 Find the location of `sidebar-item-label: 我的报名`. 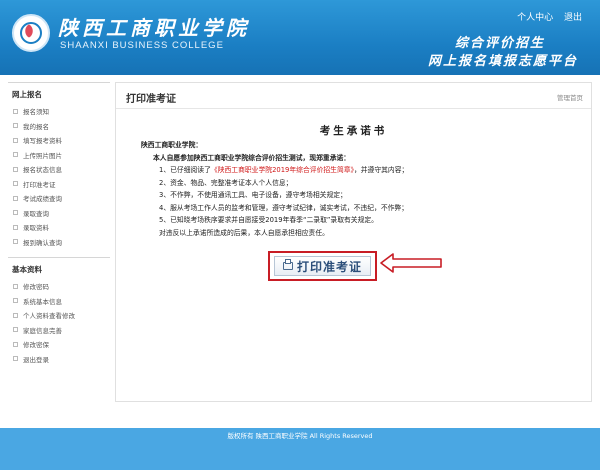

sidebar-item-label: 我的报名 is located at coordinates (36, 126).